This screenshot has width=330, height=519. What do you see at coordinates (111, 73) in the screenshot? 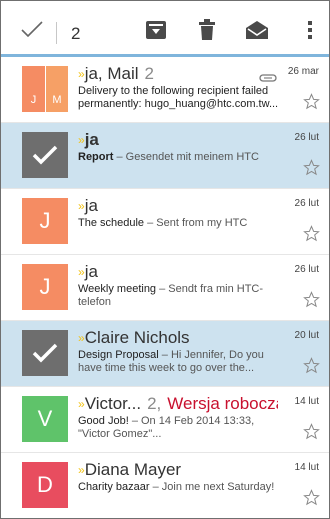
I see `sender-name: ja, Mail` at bounding box center [111, 73].